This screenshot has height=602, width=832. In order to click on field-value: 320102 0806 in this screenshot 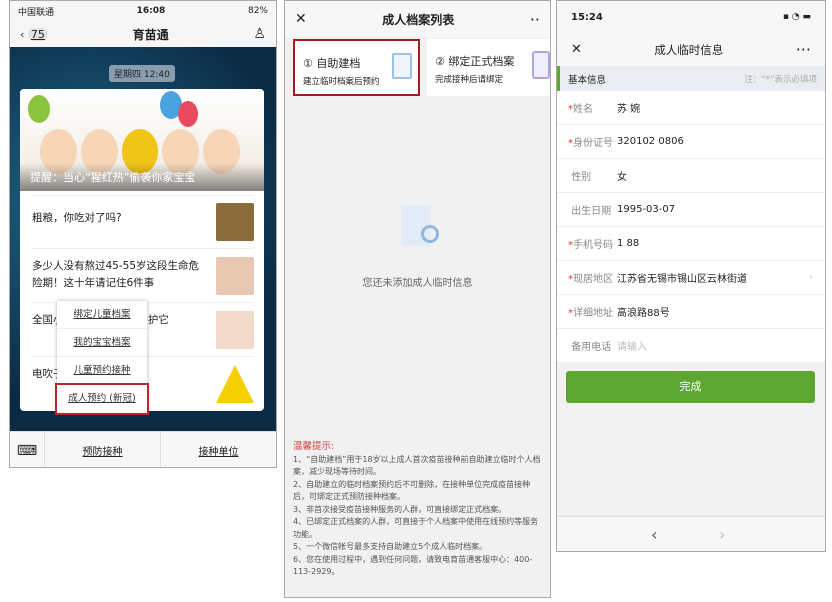, I will do `click(721, 141)`.